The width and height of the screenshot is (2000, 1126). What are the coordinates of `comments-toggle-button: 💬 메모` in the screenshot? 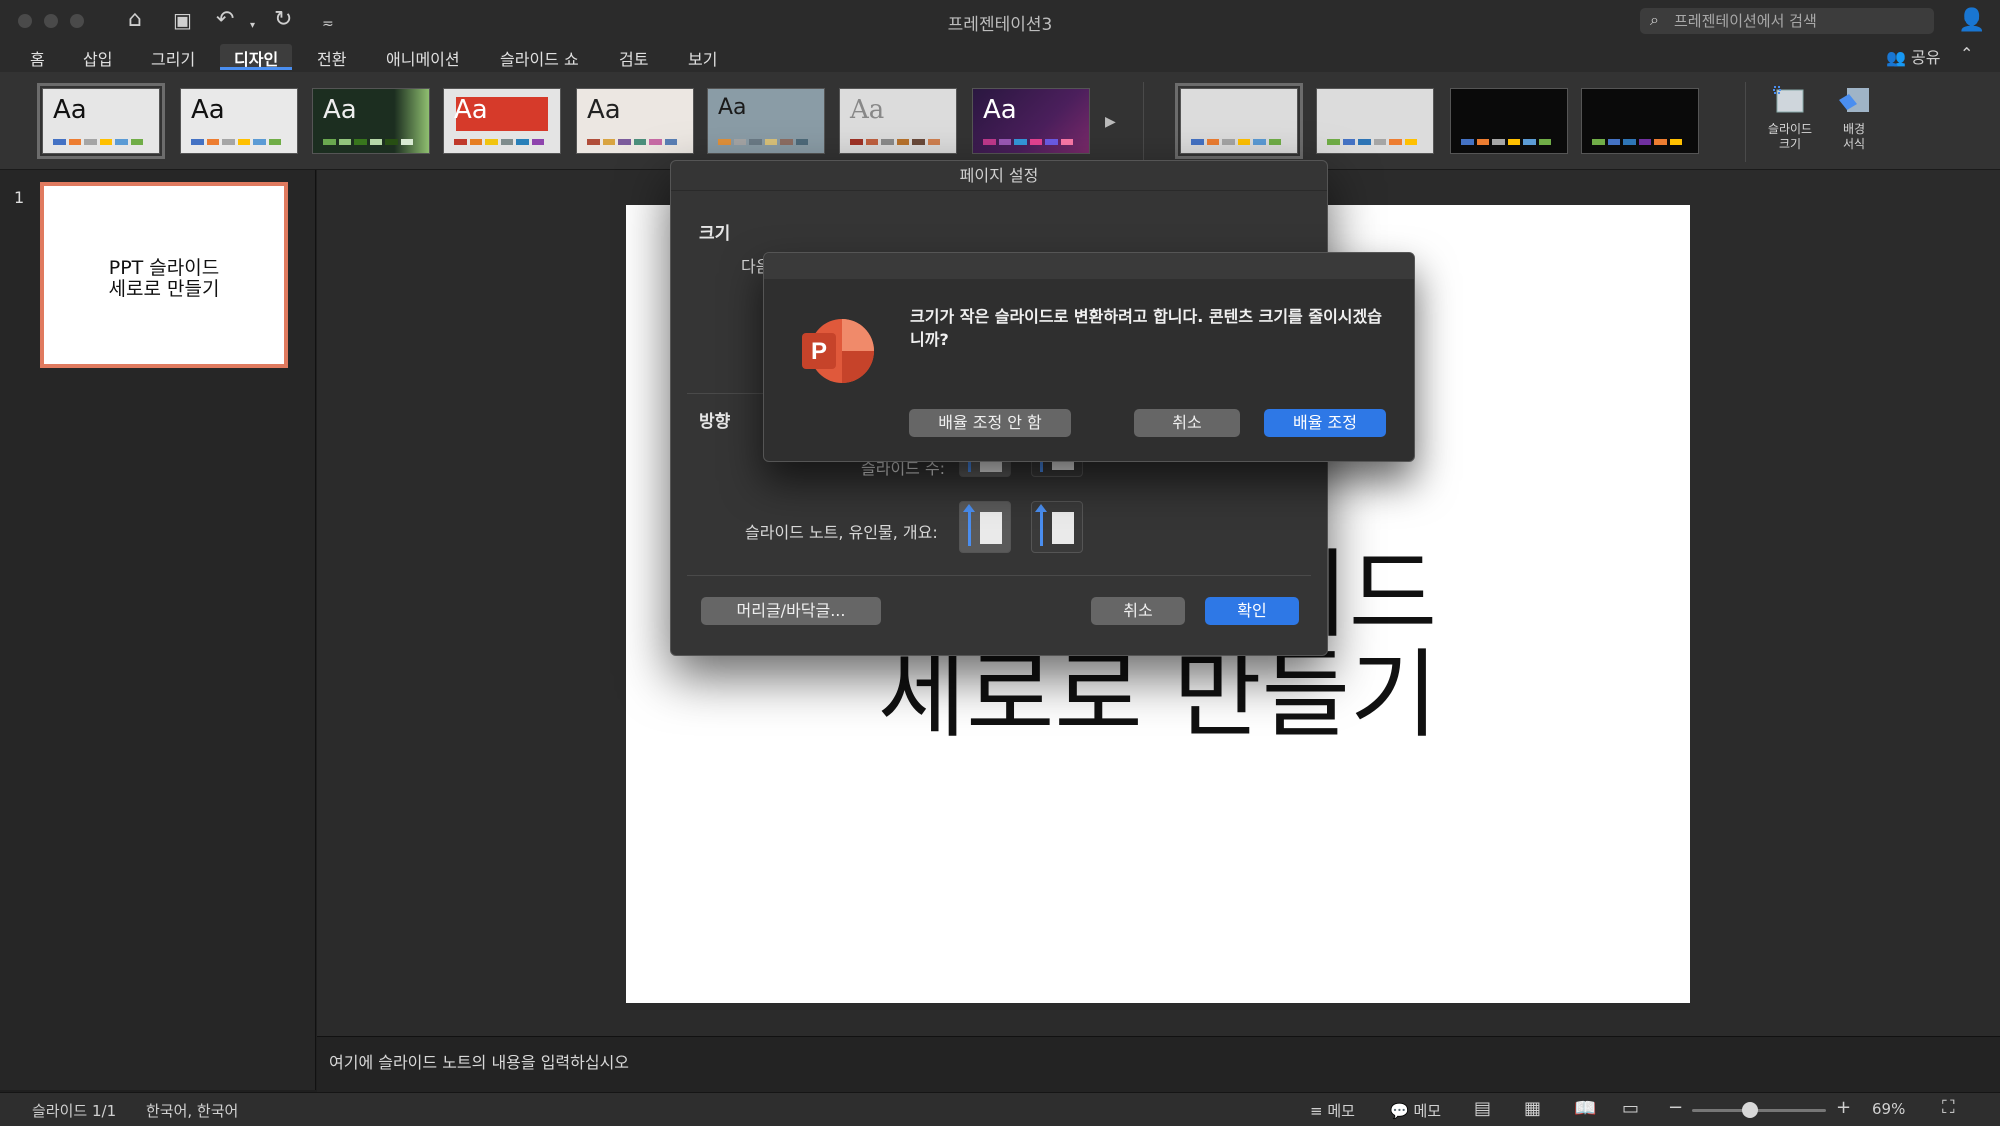 It's located at (1415, 1110).